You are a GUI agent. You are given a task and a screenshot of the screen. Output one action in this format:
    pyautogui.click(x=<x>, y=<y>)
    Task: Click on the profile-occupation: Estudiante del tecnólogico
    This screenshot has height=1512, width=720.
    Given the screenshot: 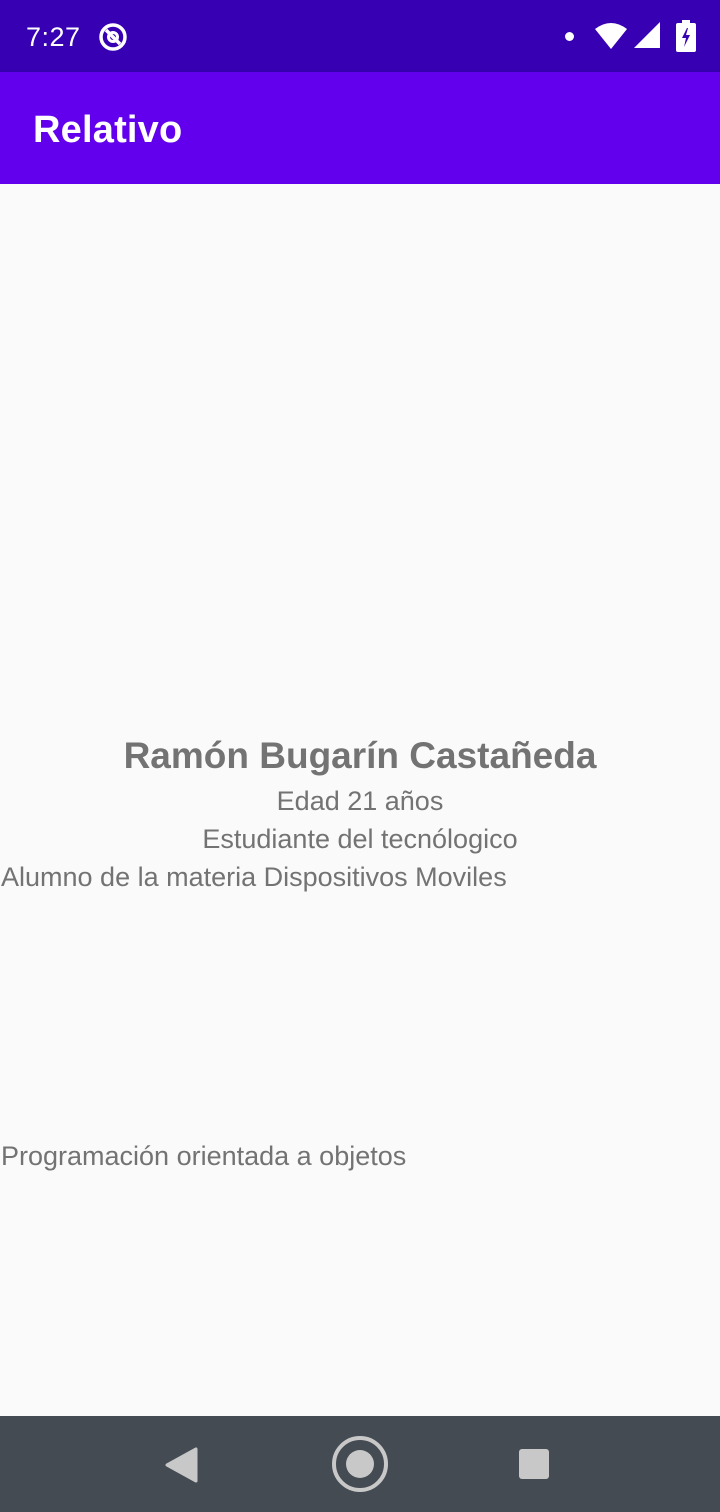 What is the action you would take?
    pyautogui.click(x=360, y=839)
    